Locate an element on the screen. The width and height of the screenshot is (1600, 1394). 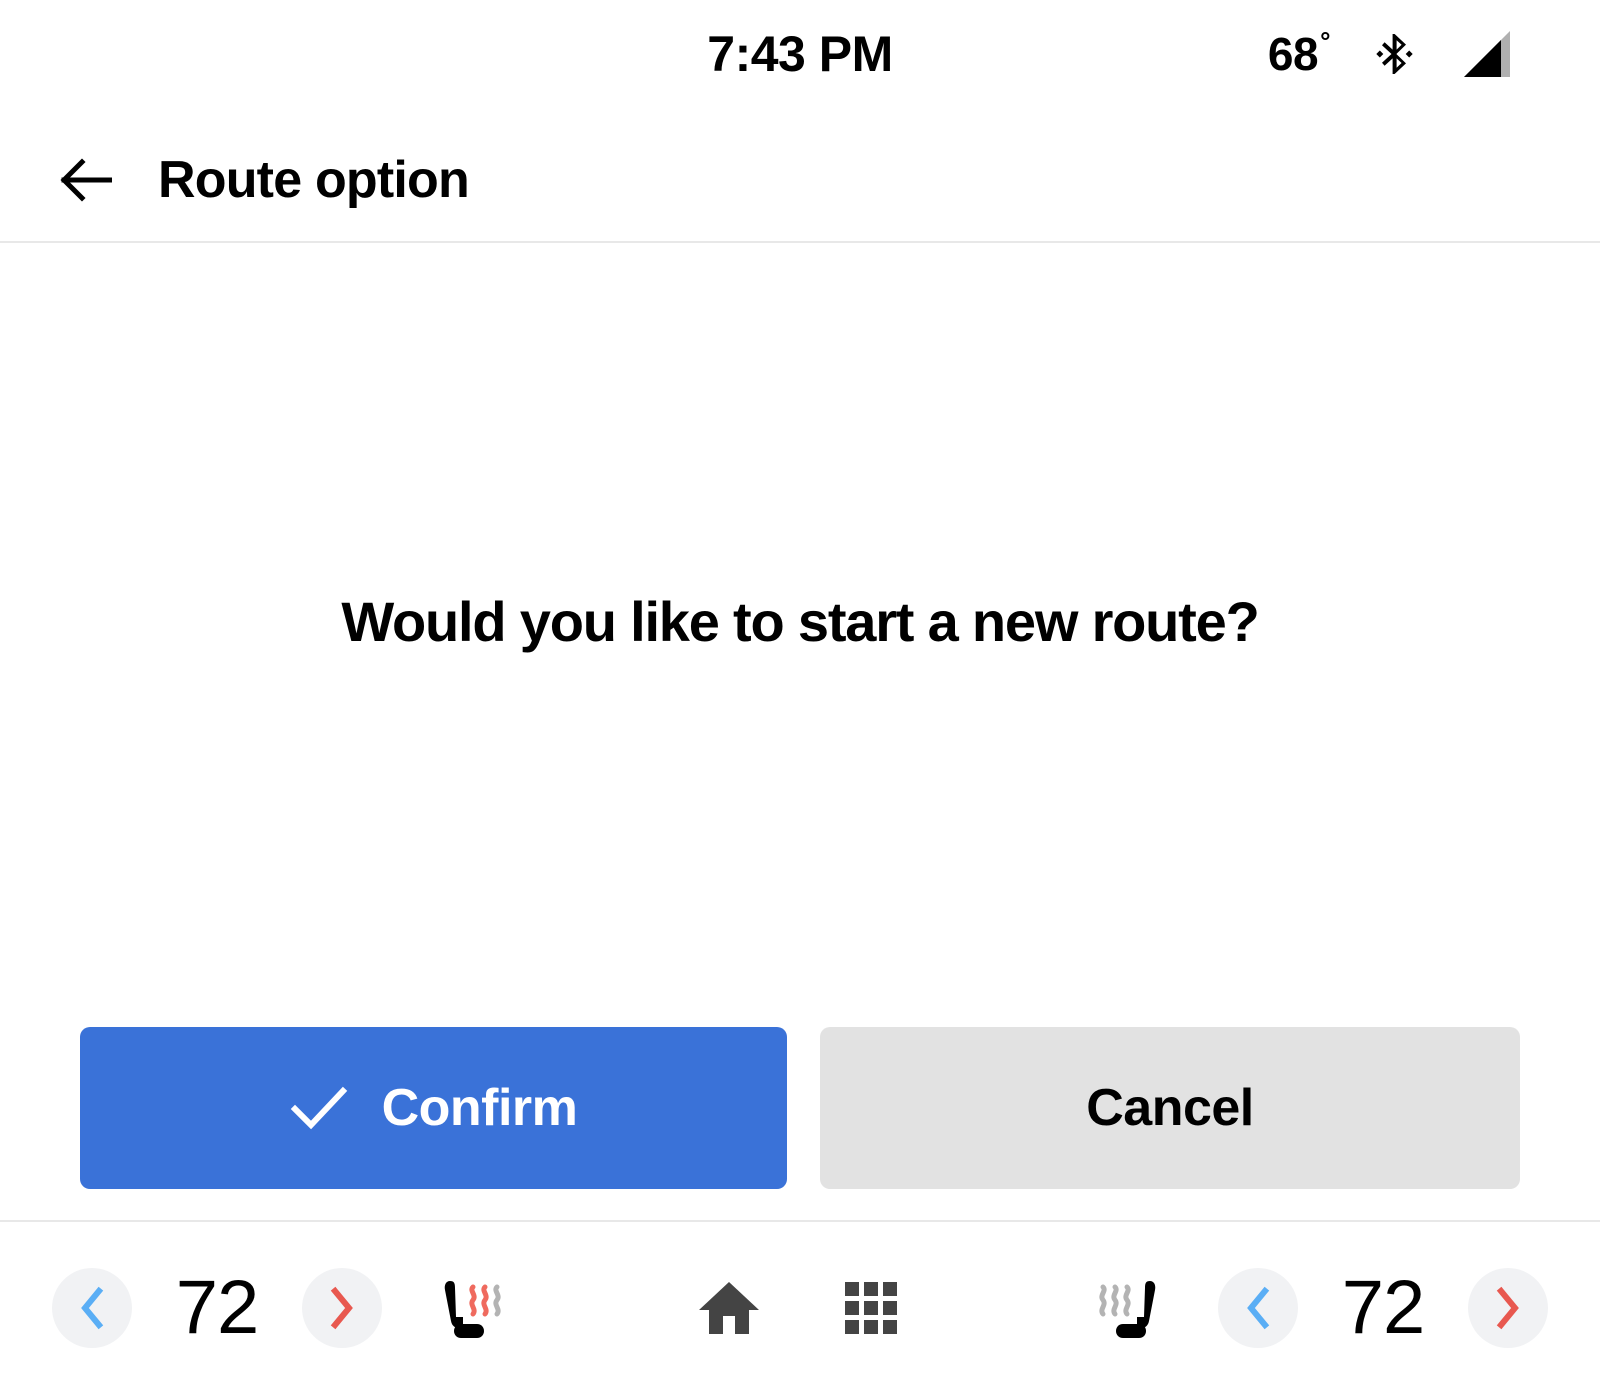
passenger-temp-increase-button is located at coordinates (1508, 1308).